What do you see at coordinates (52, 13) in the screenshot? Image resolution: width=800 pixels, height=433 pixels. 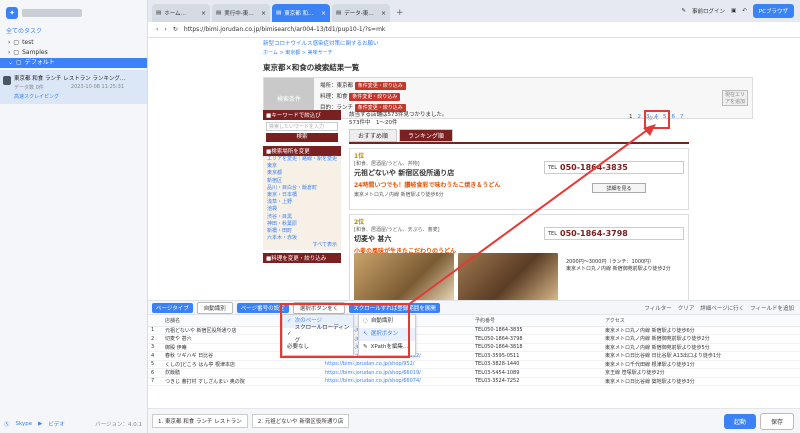 I see `account-name` at bounding box center [52, 13].